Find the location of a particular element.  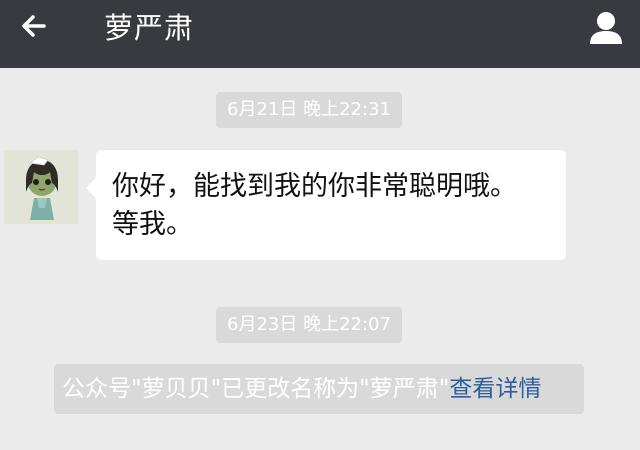

profile-button is located at coordinates (606, 28).